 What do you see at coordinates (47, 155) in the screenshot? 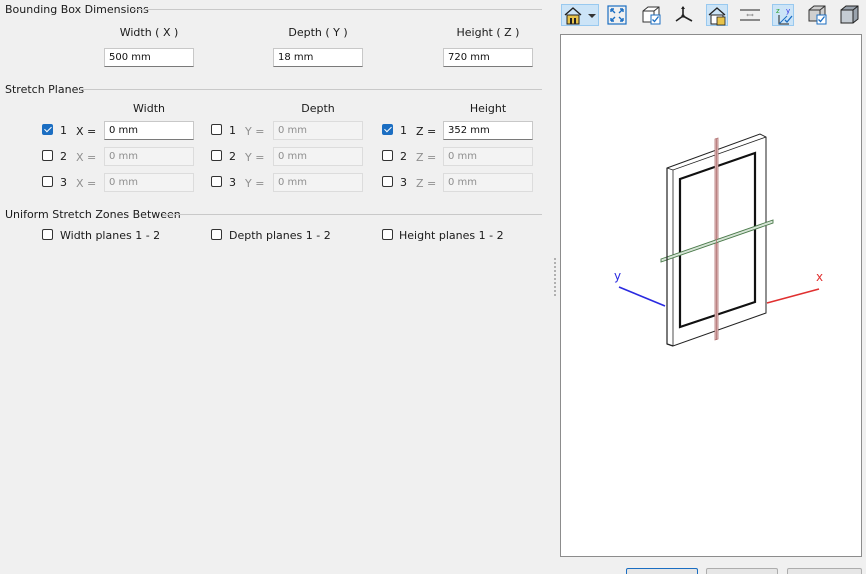
I see `width-plane-2-checkbox` at bounding box center [47, 155].